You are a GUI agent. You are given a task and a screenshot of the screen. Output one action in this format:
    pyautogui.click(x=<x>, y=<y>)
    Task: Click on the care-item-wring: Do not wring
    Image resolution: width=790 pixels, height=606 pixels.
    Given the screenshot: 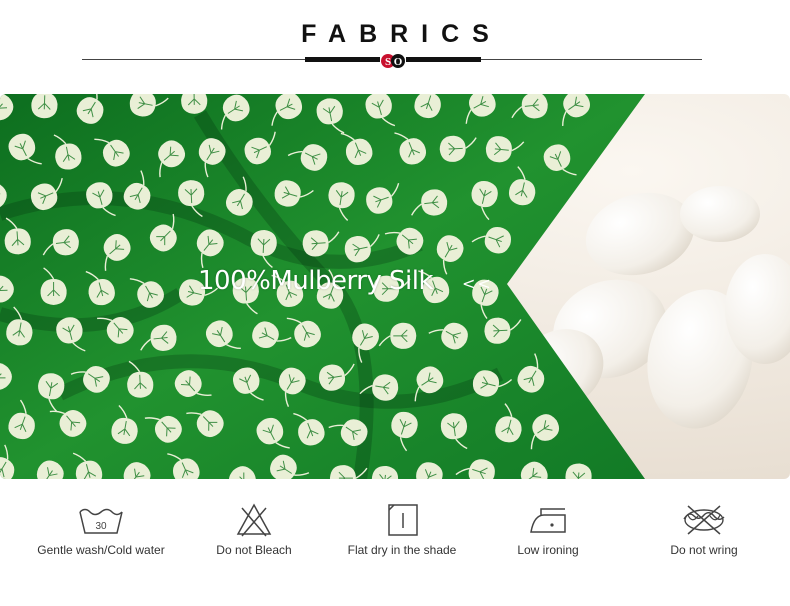 What is the action you would take?
    pyautogui.click(x=704, y=526)
    